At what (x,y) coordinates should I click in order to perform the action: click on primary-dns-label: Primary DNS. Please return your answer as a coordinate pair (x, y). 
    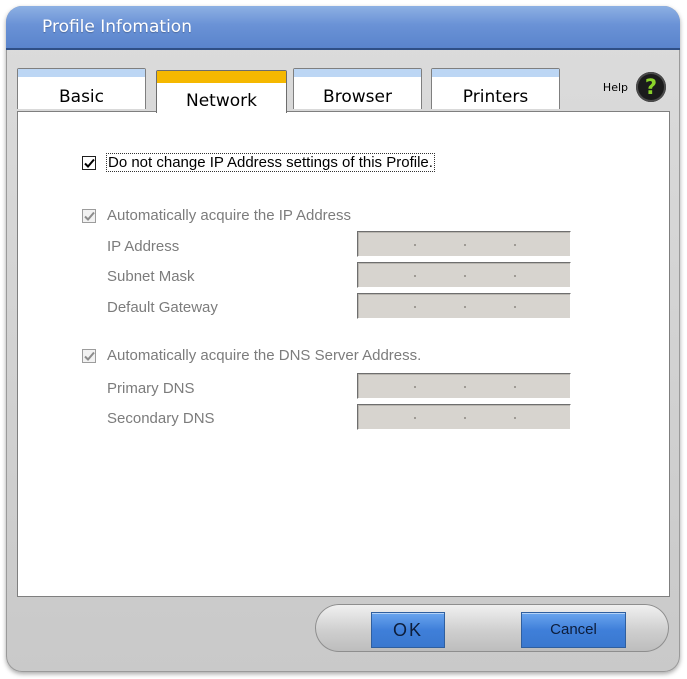
    Looking at the image, I should click on (151, 388).